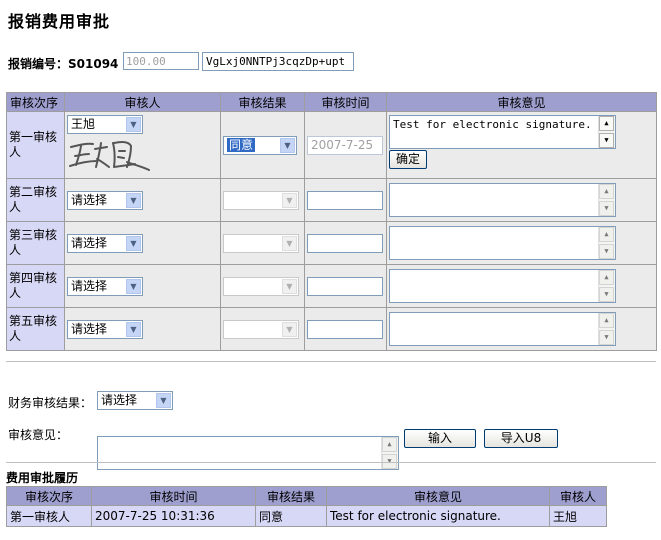 The width and height of the screenshot is (661, 540). Describe the element at coordinates (408, 159) in the screenshot. I see `confirm-button: 确定` at that location.